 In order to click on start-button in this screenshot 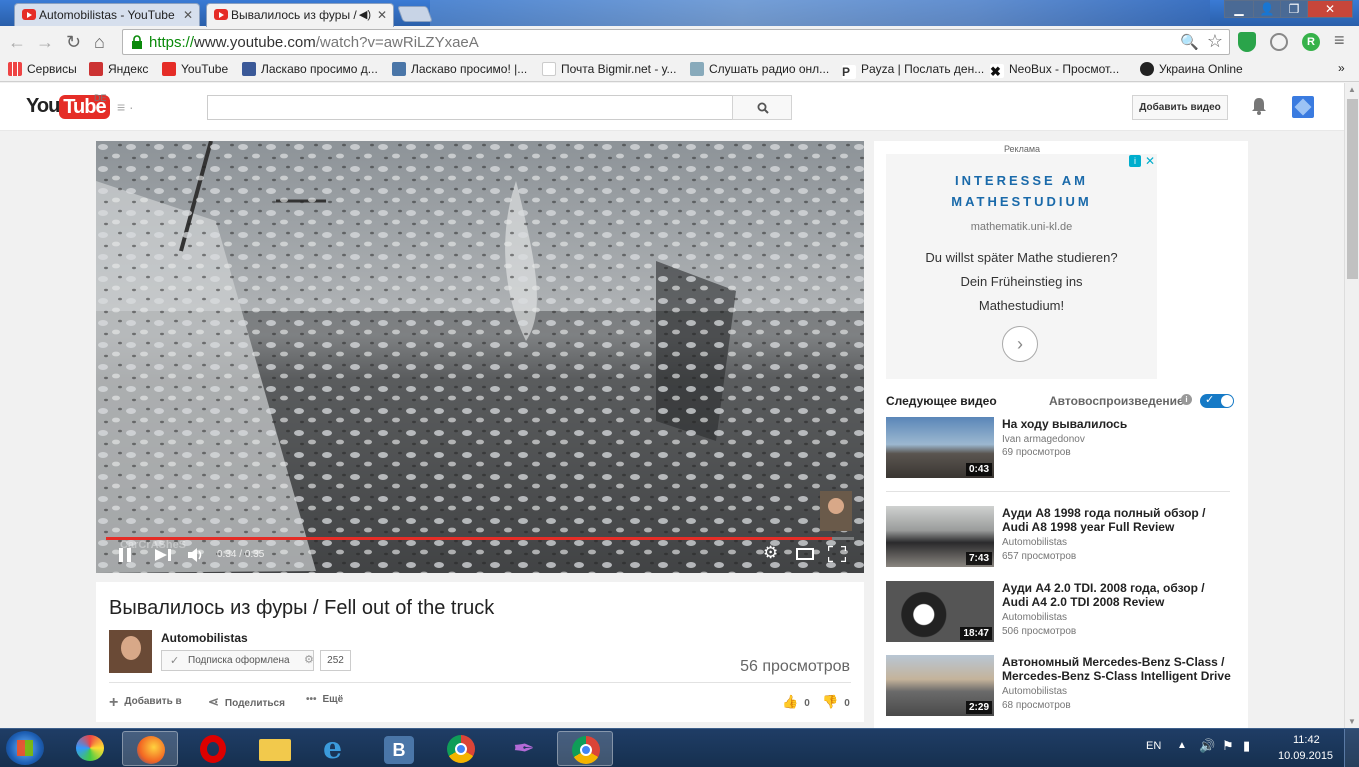, I will do `click(25, 748)`.